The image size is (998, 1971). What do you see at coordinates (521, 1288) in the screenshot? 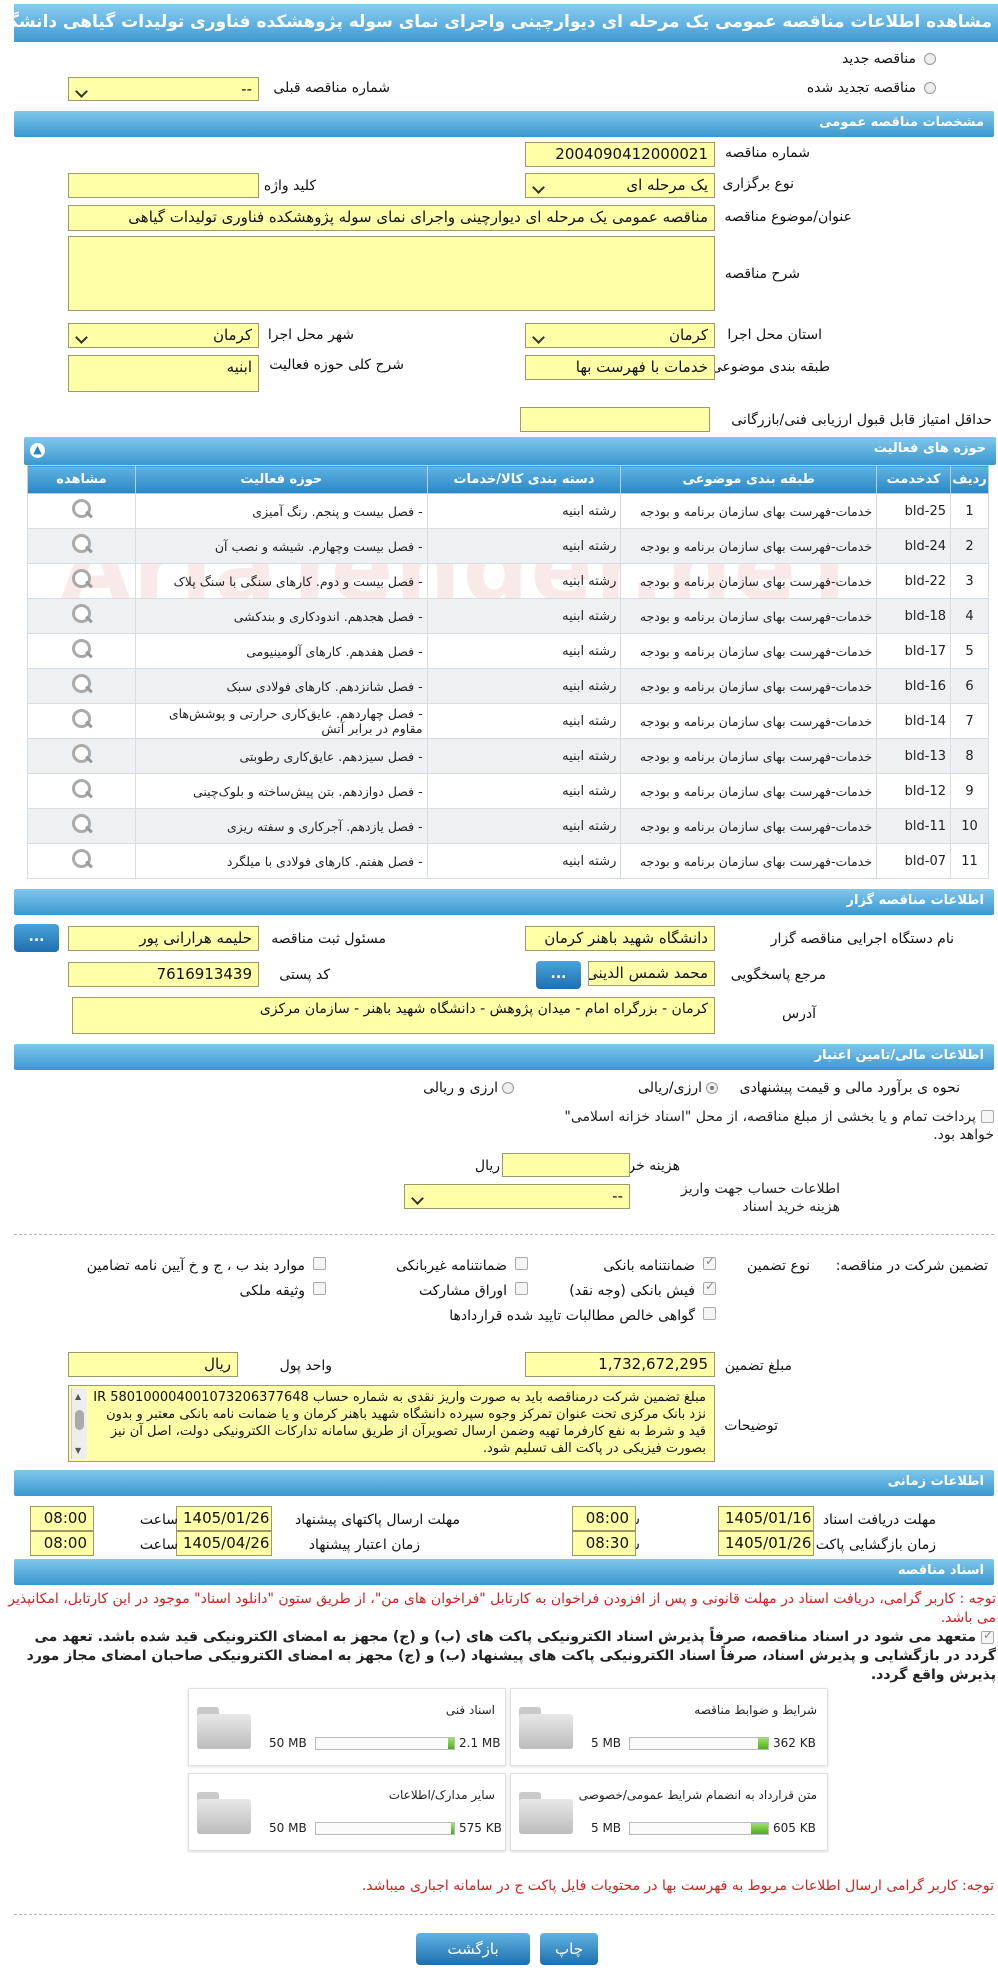
I see `guarantee-bonds-checkbox` at bounding box center [521, 1288].